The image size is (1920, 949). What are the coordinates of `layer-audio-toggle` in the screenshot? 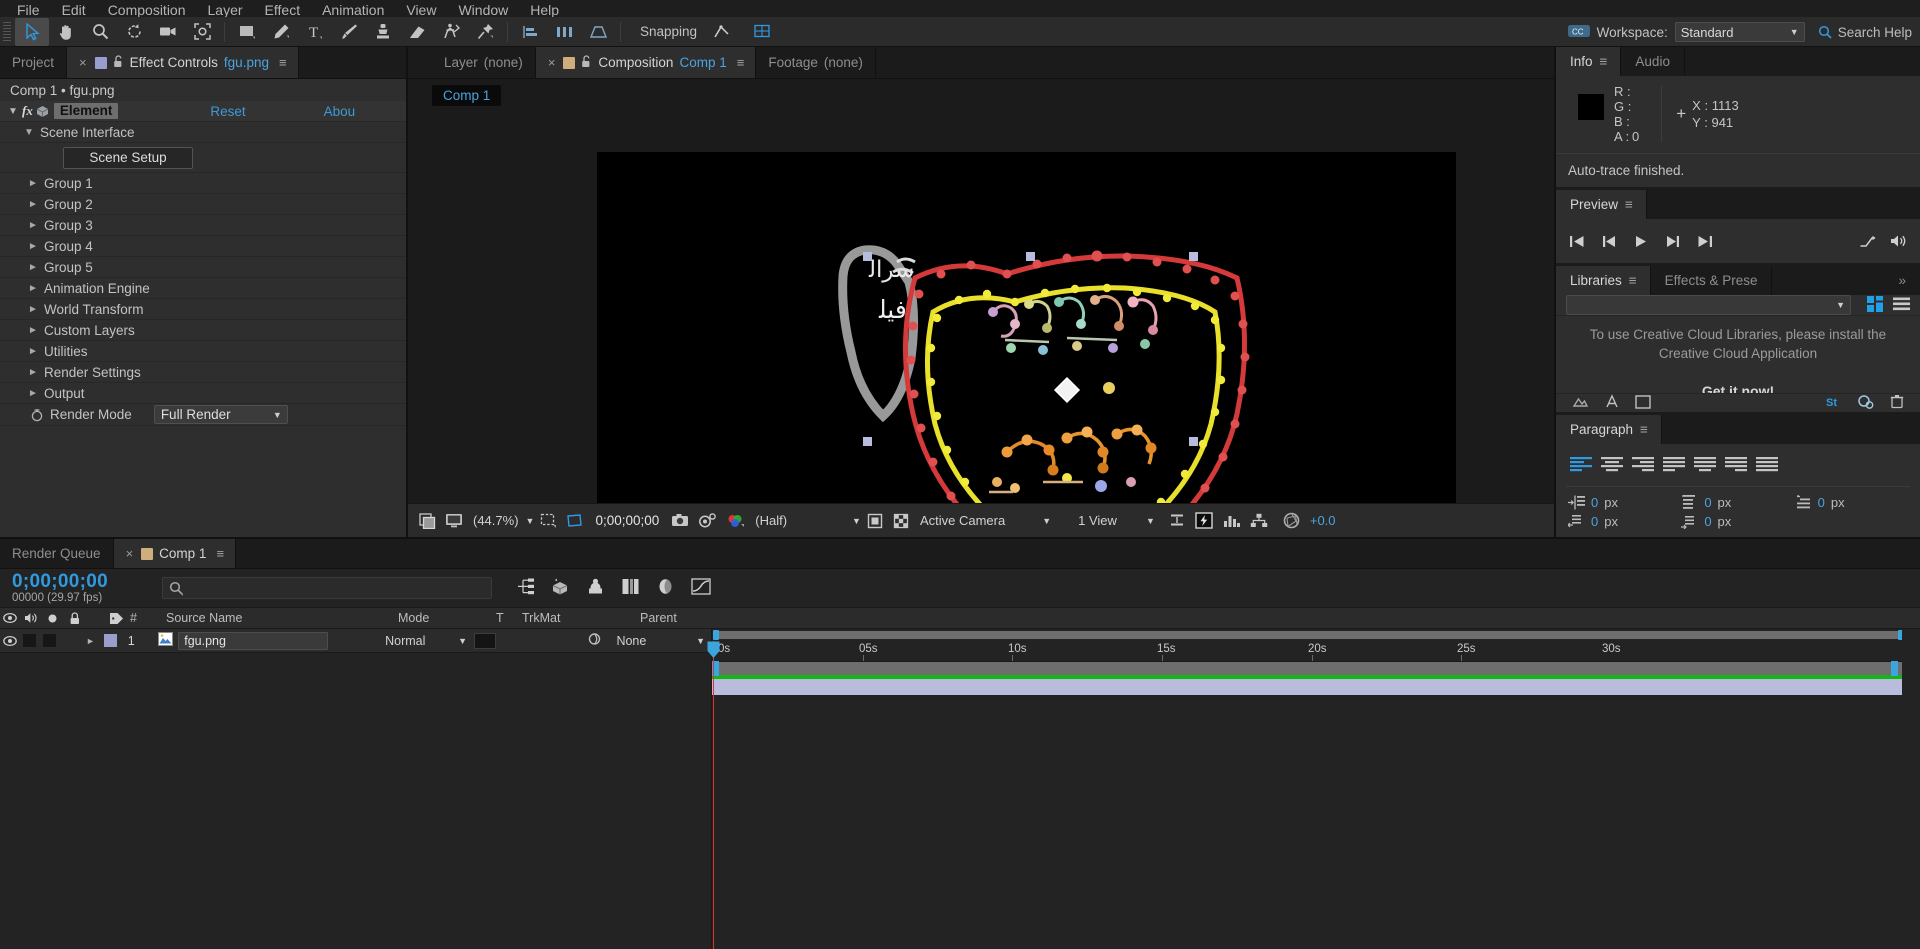 It's located at (29, 640).